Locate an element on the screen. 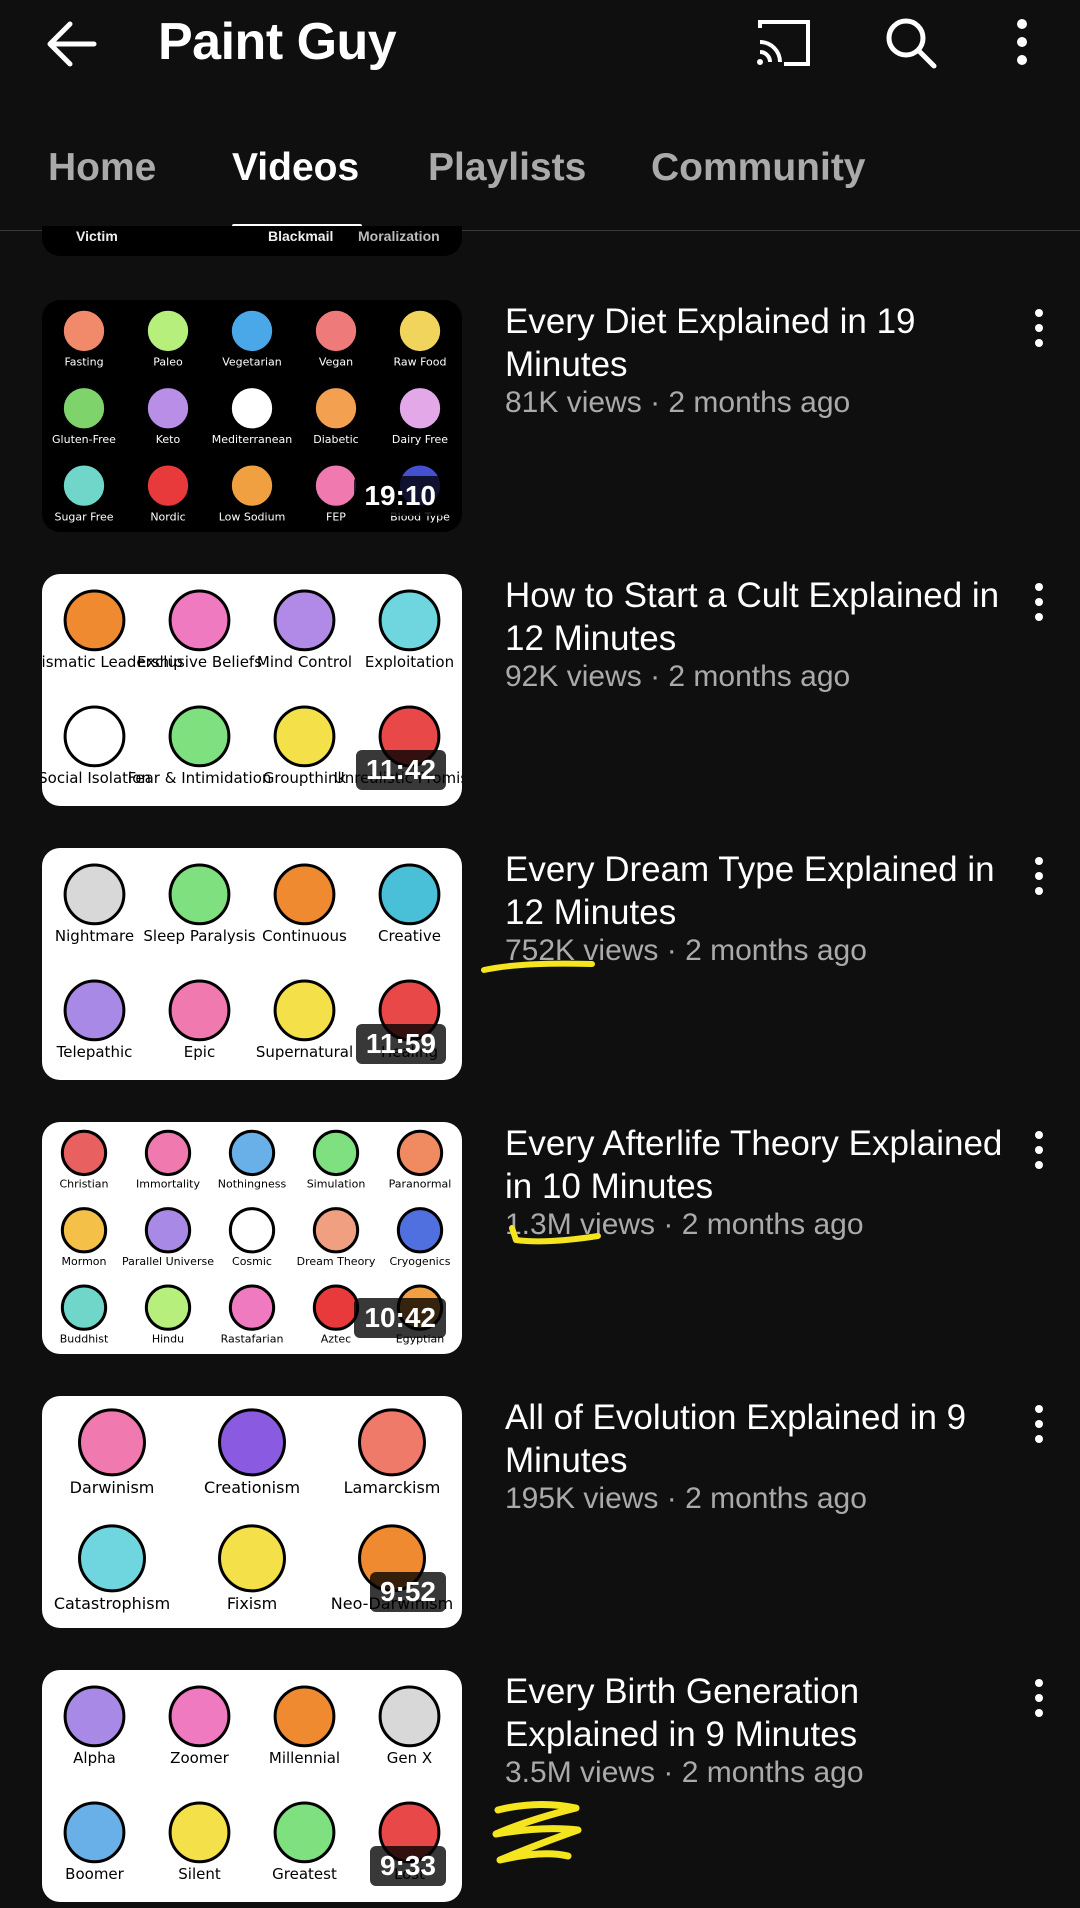 The height and width of the screenshot is (1908, 1080). cast-icon is located at coordinates (784, 43).